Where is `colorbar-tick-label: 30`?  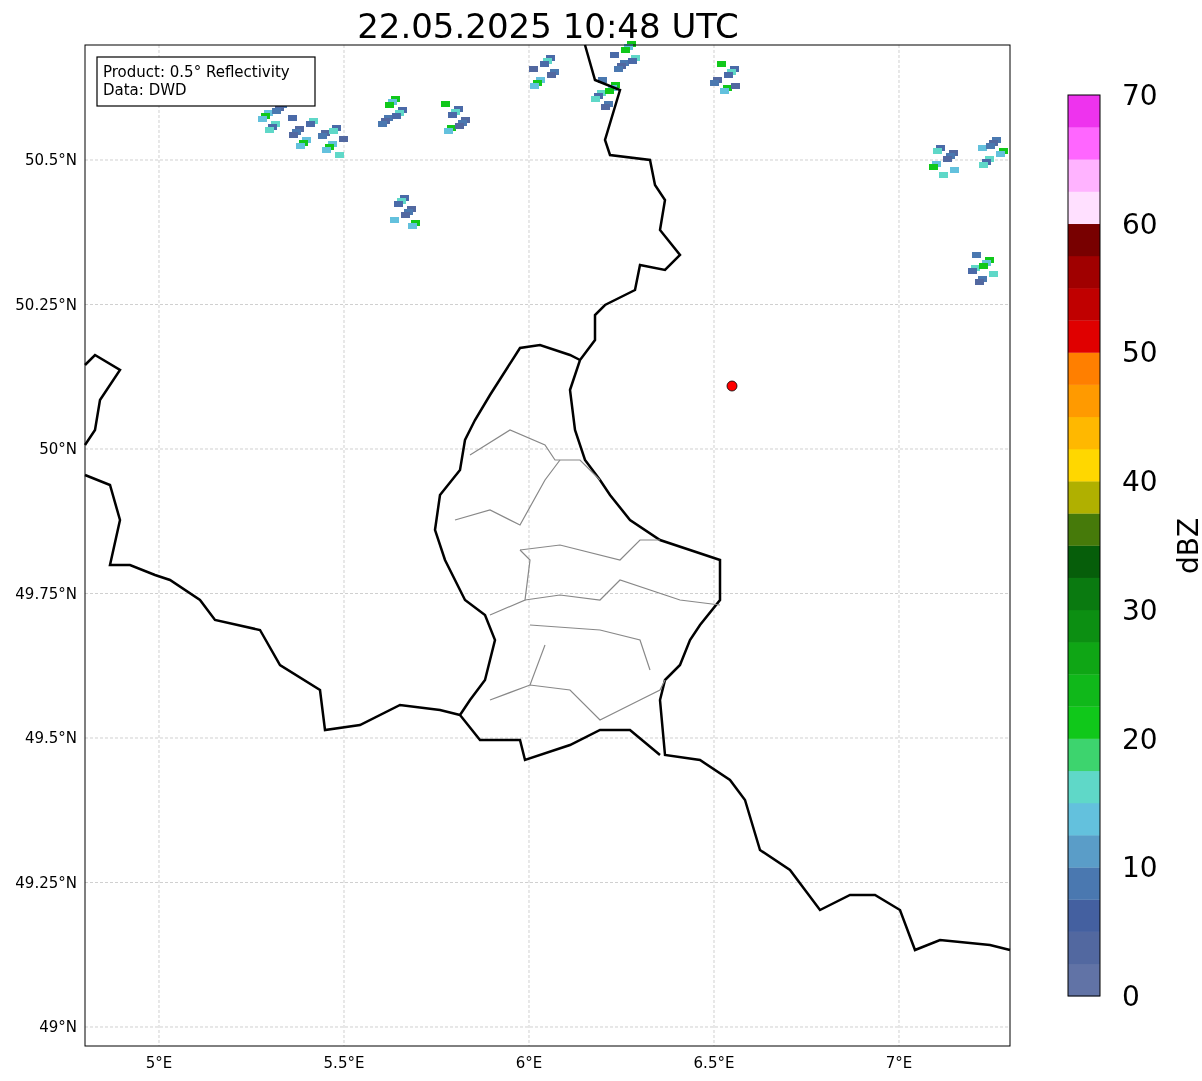
colorbar-tick-label: 30 is located at coordinates (1140, 610).